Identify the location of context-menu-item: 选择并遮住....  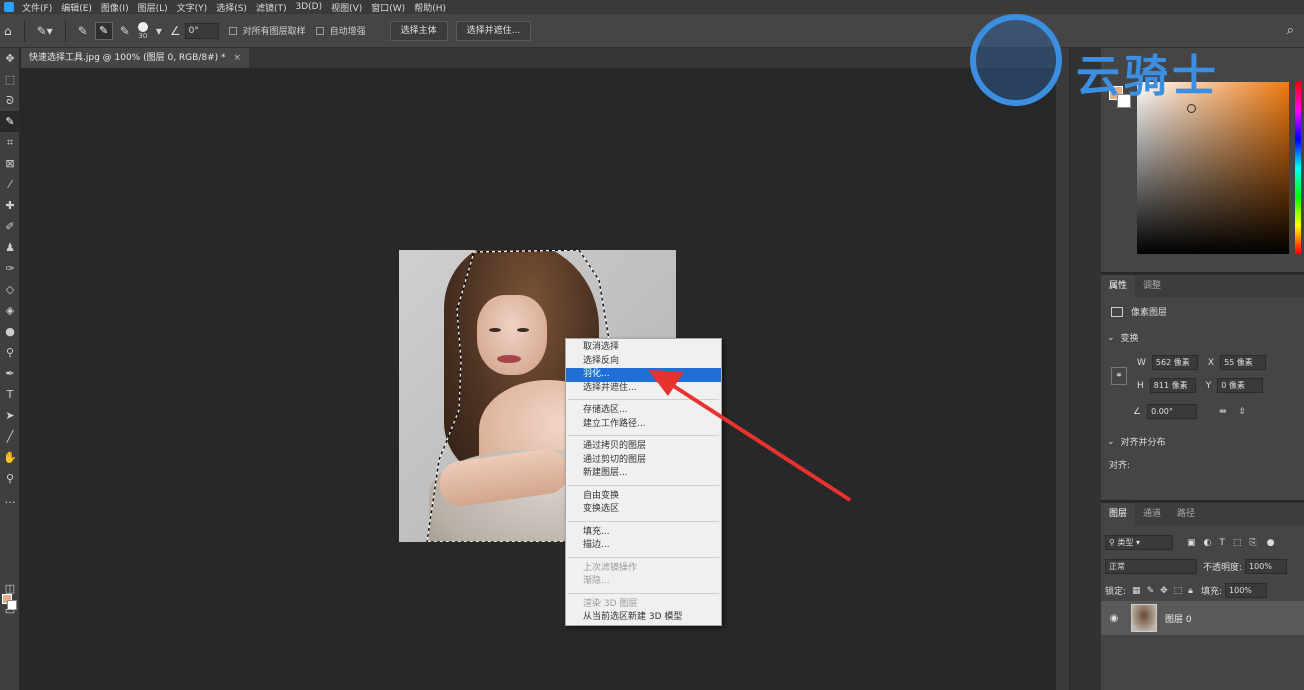
(643, 389).